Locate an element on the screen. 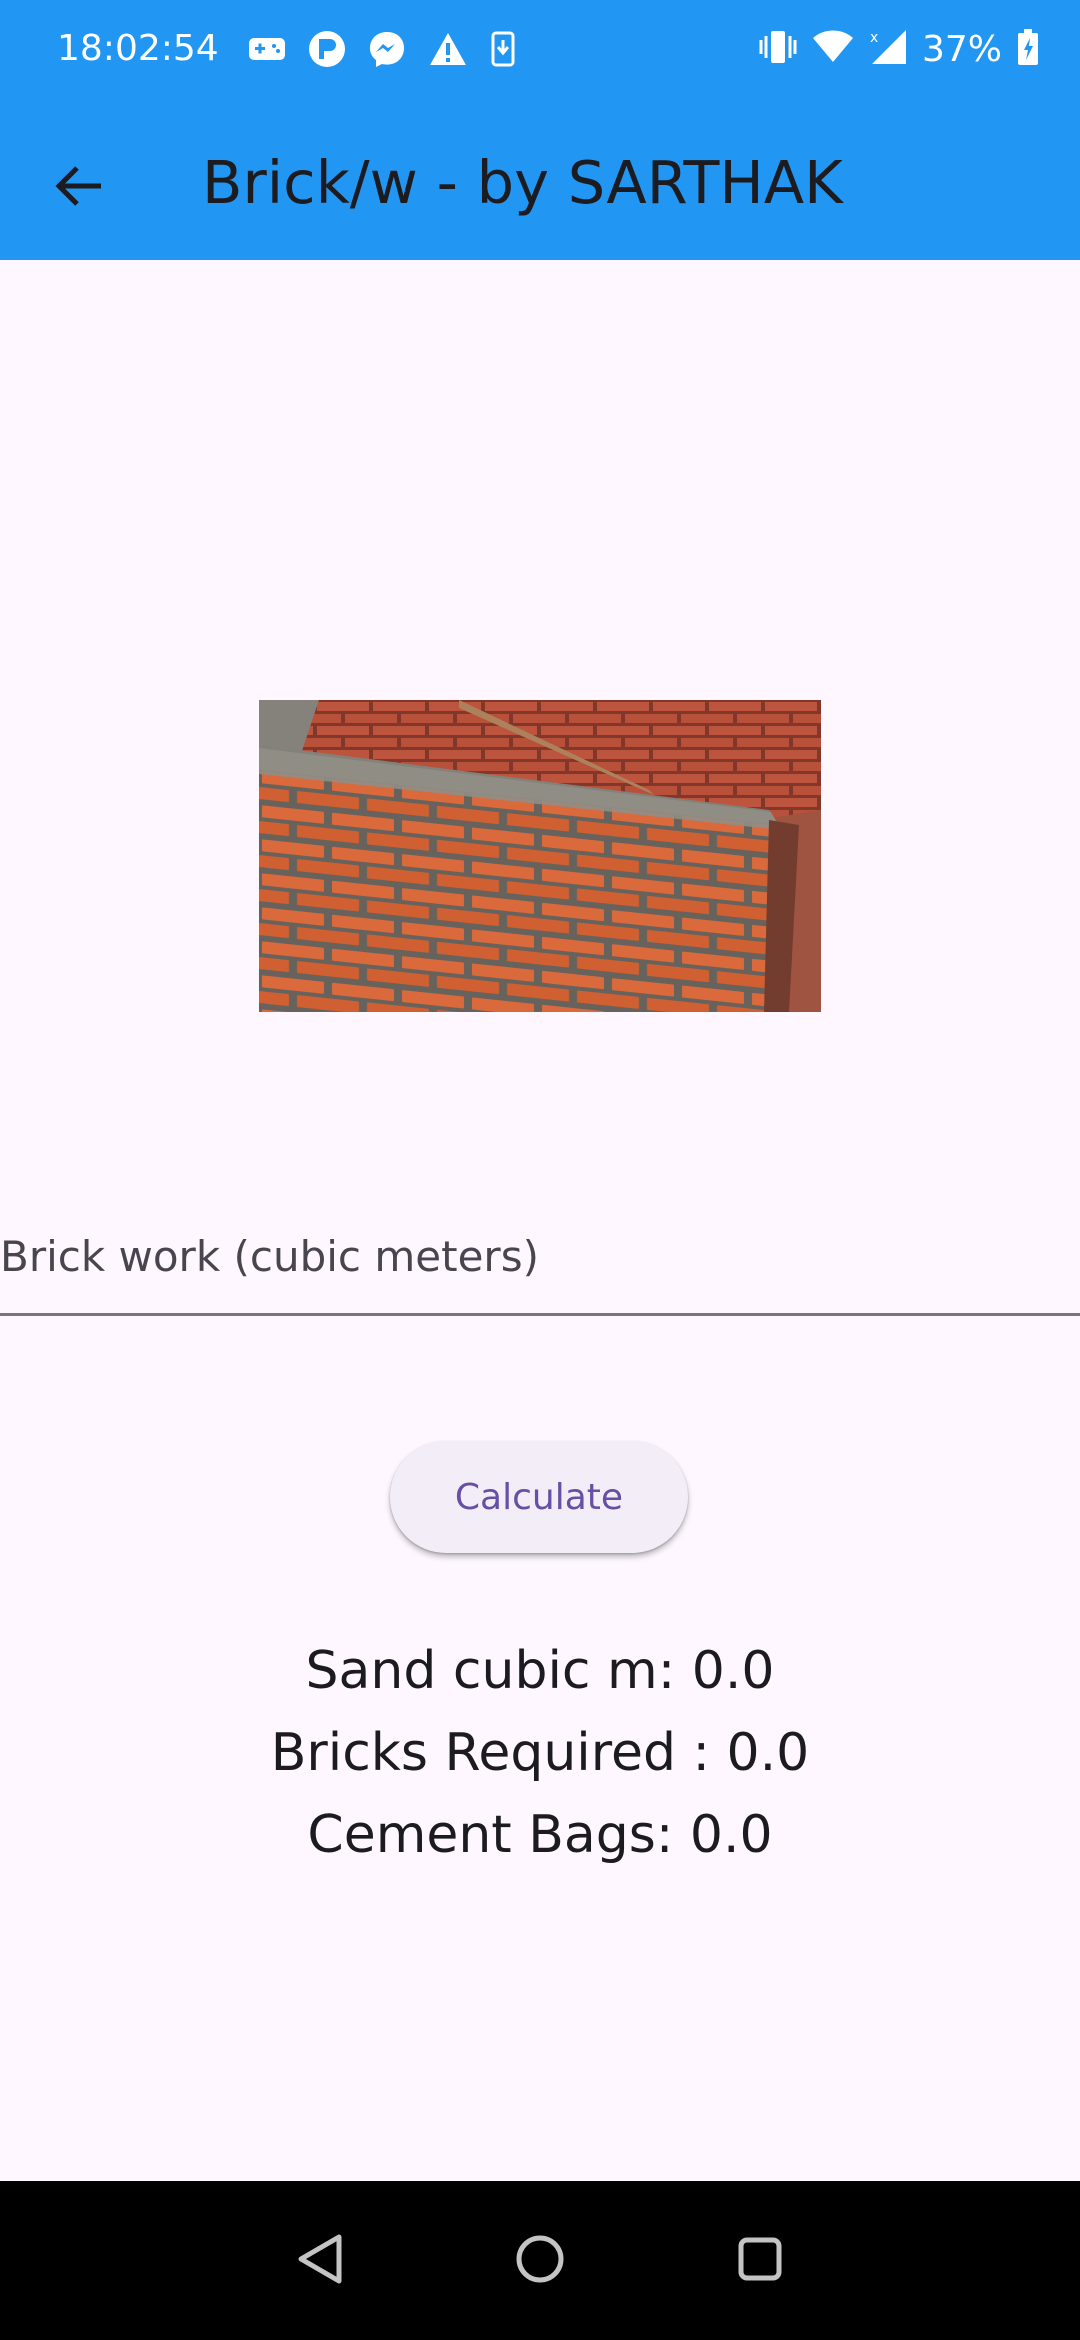 Image resolution: width=1080 pixels, height=2340 pixels. navigation-bar is located at coordinates (540, 2260).